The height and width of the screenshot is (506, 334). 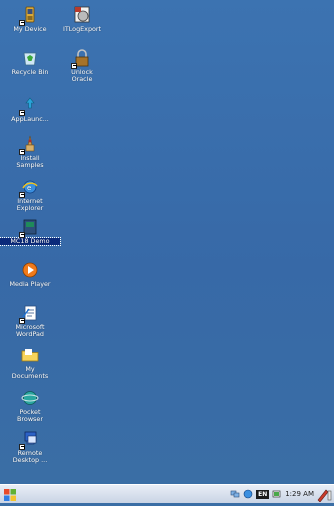 I want to click on desktop-icon-mc18-demo: MC18 Demo, so click(x=30, y=232).